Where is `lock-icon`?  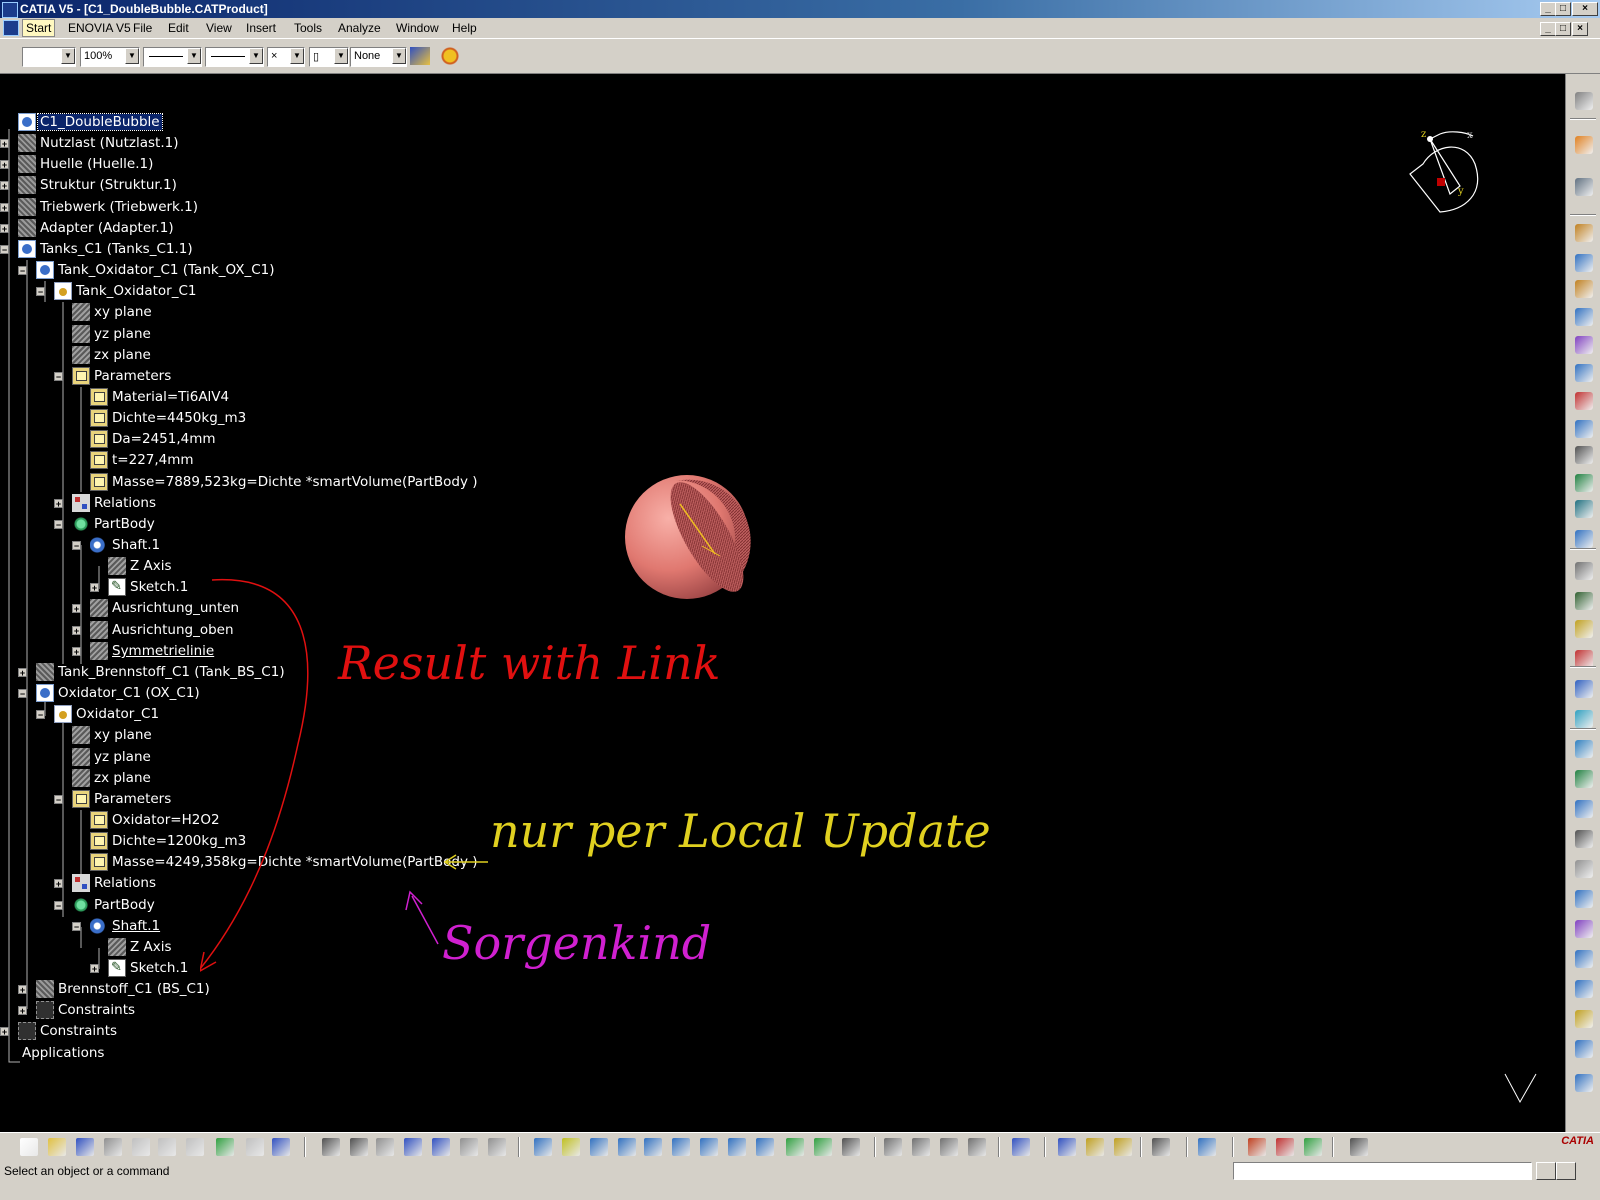
lock-icon is located at coordinates (469, 1147).